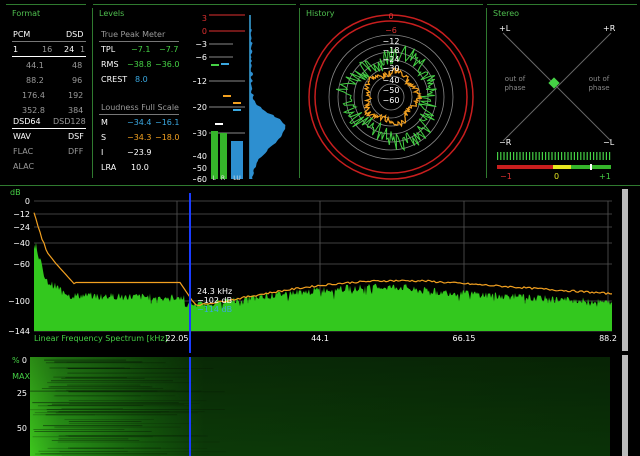 The width and height of the screenshot is (640, 456). Describe the element at coordinates (112, 13) in the screenshot. I see `levels-title: Levels` at that location.